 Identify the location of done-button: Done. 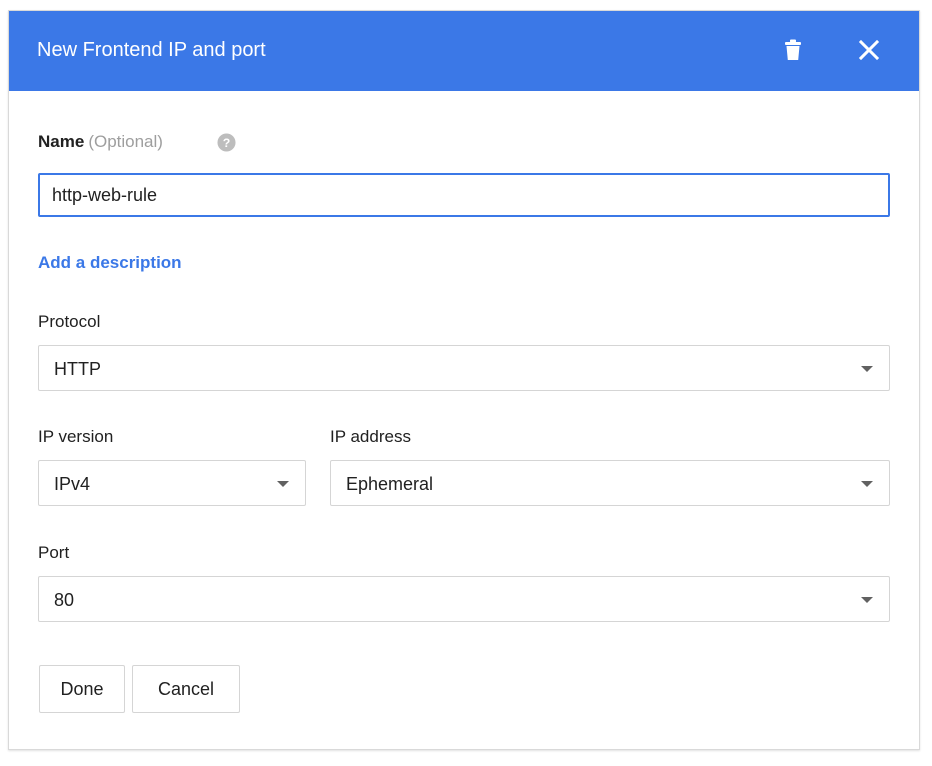
(82, 689).